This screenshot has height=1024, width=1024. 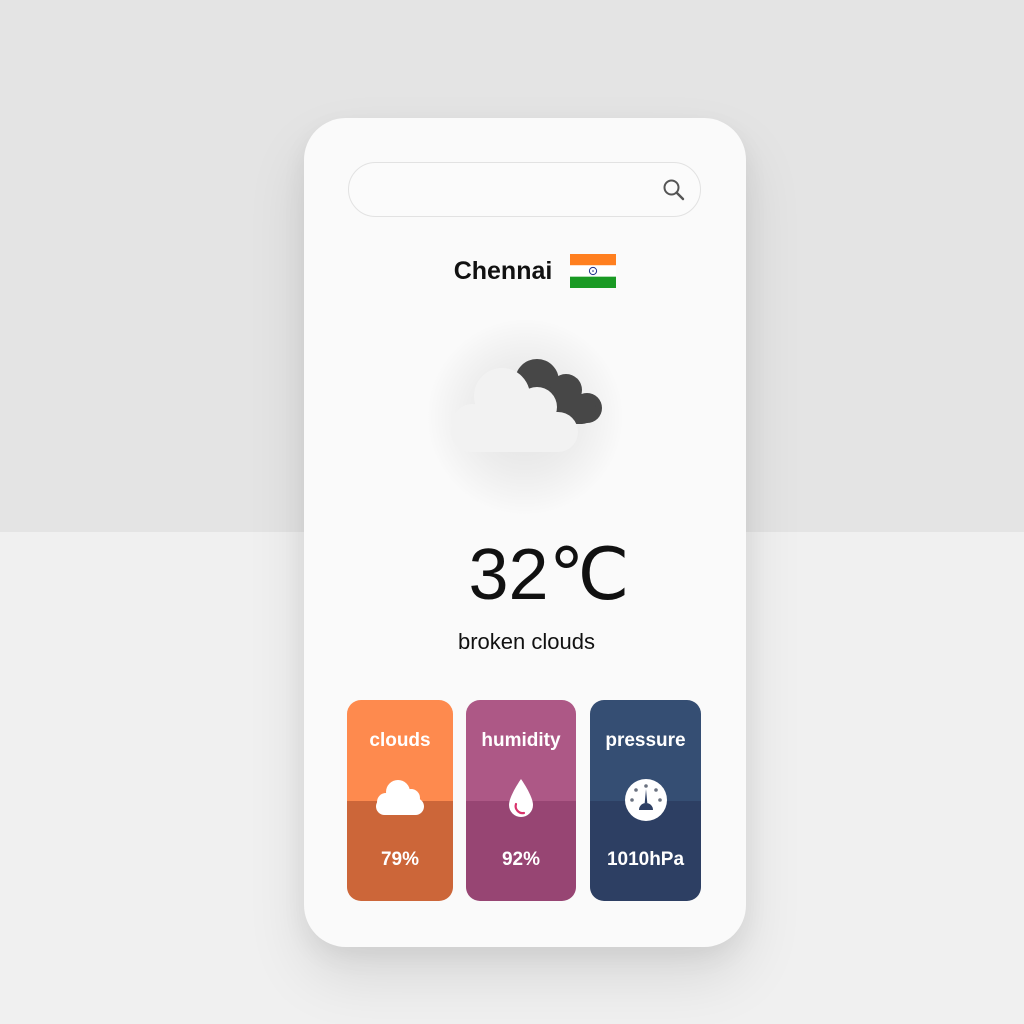 What do you see at coordinates (521, 740) in the screenshot?
I see `stat-label: humidity` at bounding box center [521, 740].